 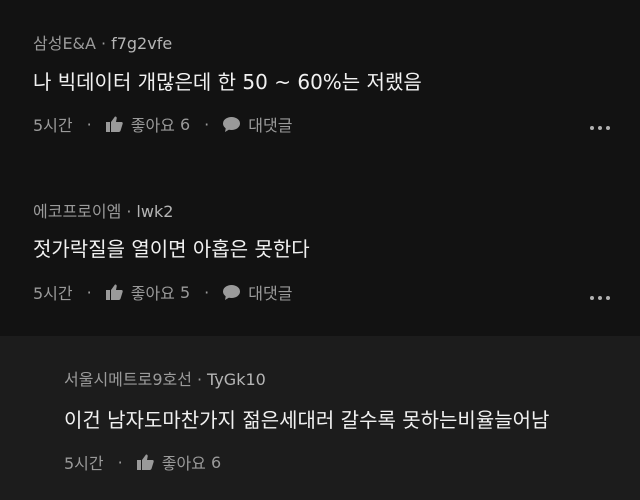 I want to click on user-id: f7g2vfe, so click(x=141, y=43).